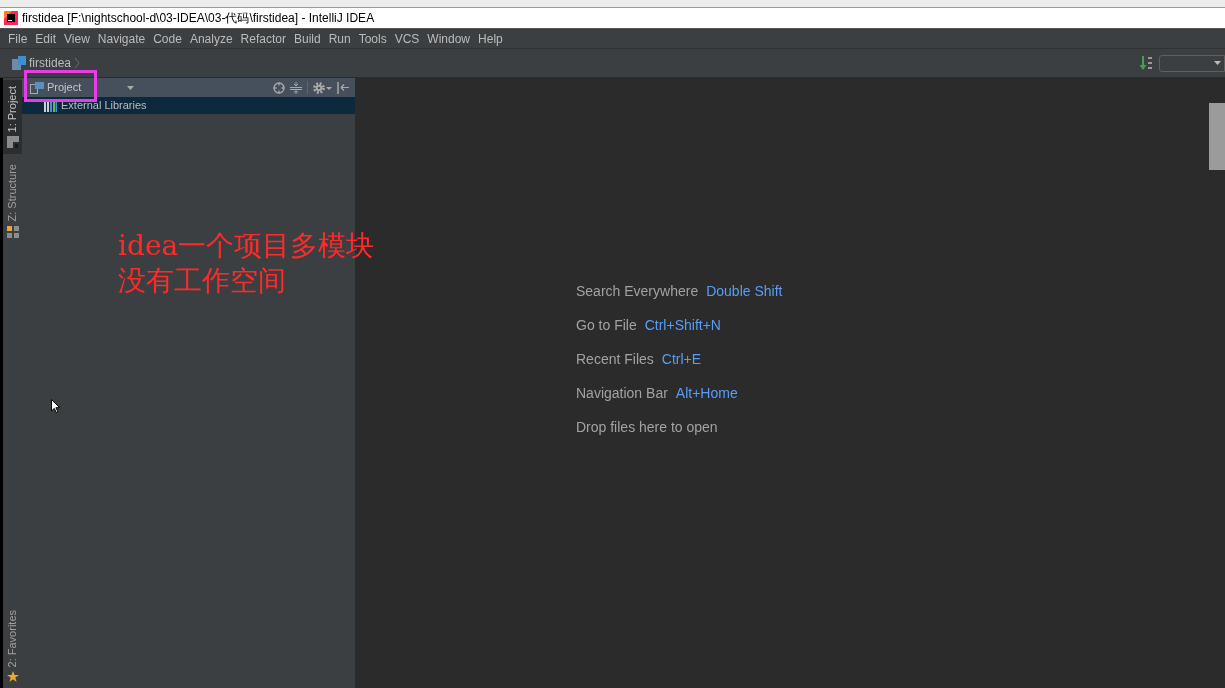 Image resolution: width=1225 pixels, height=688 pixels. Describe the element at coordinates (202, 280) in the screenshot. I see `annotation-text: 没有工作空间` at that location.